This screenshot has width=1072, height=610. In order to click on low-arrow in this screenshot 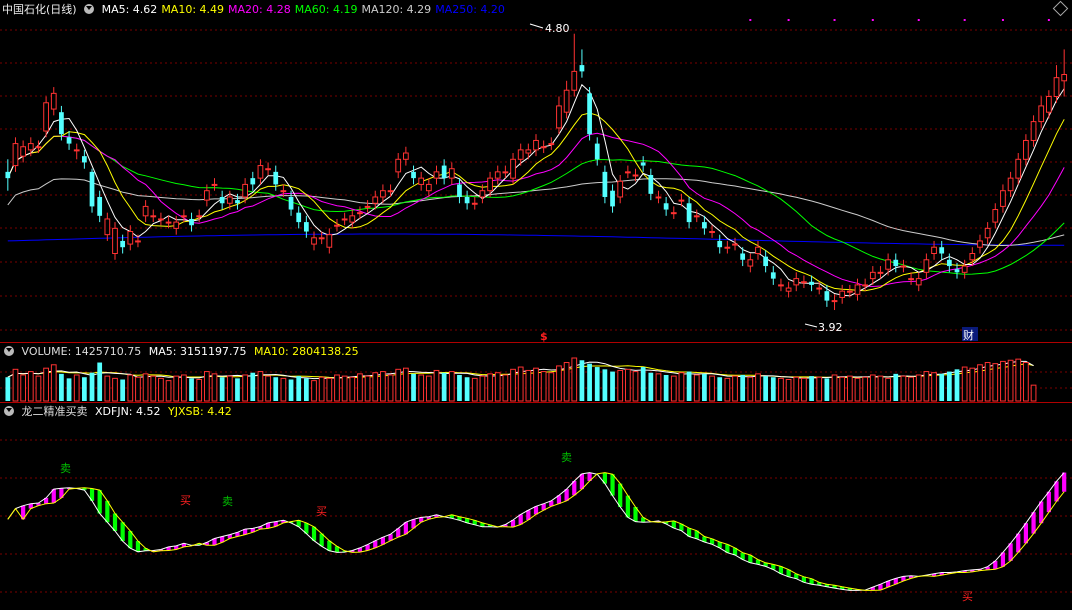, I will do `click(811, 325)`.